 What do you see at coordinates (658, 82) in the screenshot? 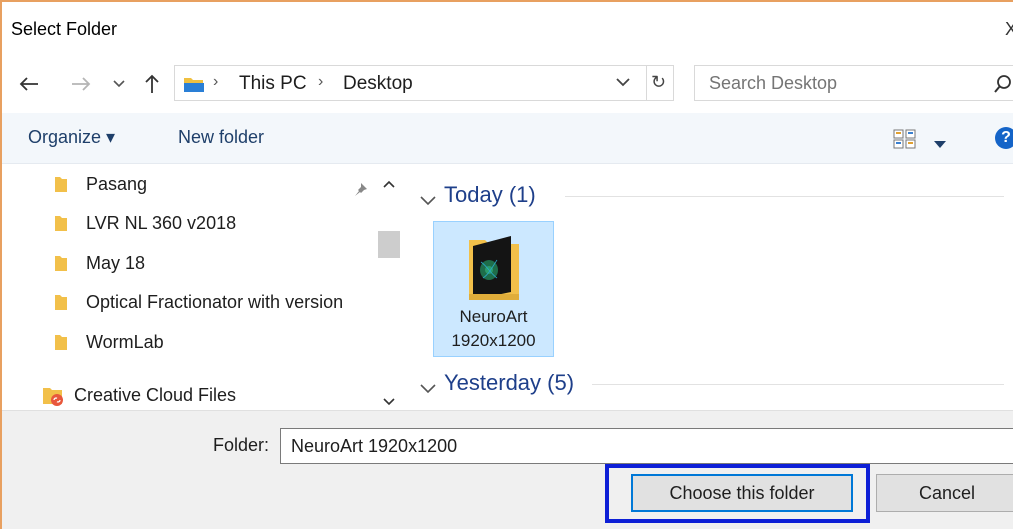
I see `refresh-icon: ↻` at bounding box center [658, 82].